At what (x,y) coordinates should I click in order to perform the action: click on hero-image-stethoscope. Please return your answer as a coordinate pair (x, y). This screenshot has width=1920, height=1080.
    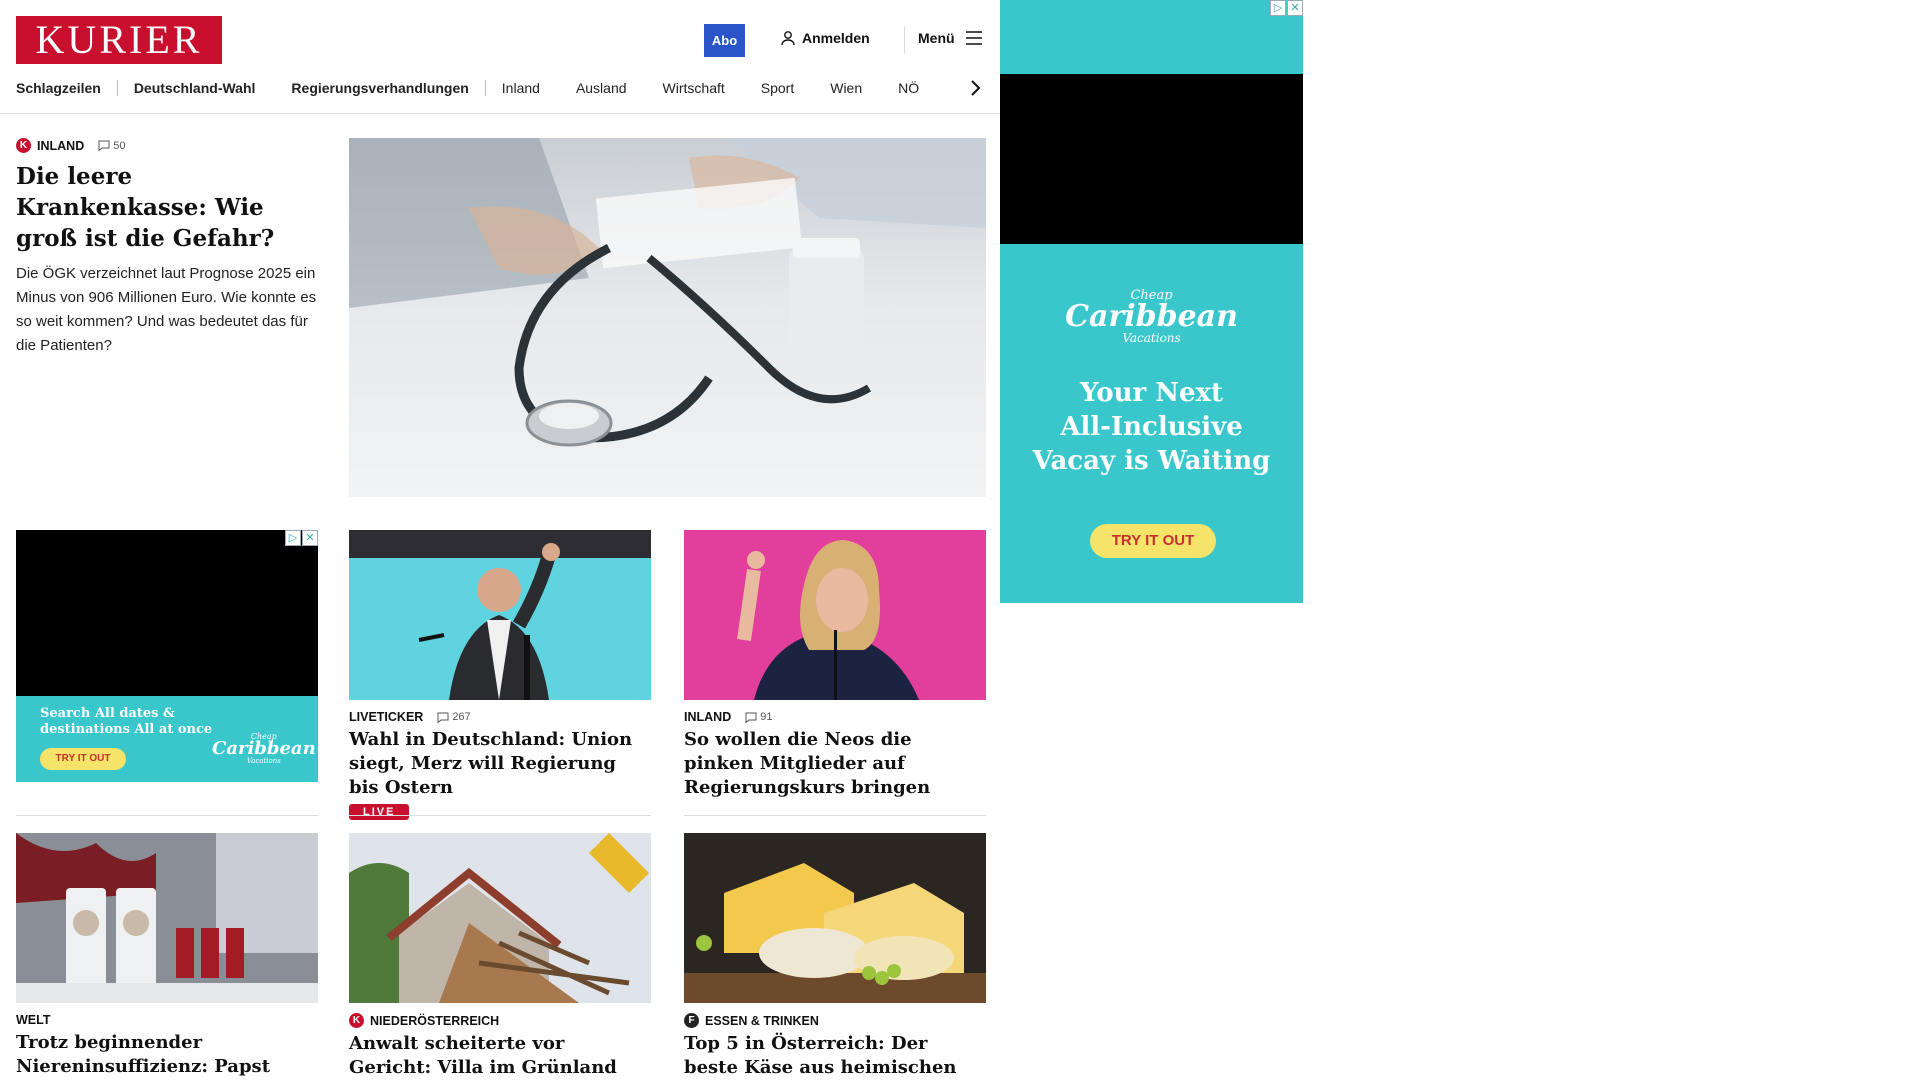
    Looking at the image, I should click on (667, 317).